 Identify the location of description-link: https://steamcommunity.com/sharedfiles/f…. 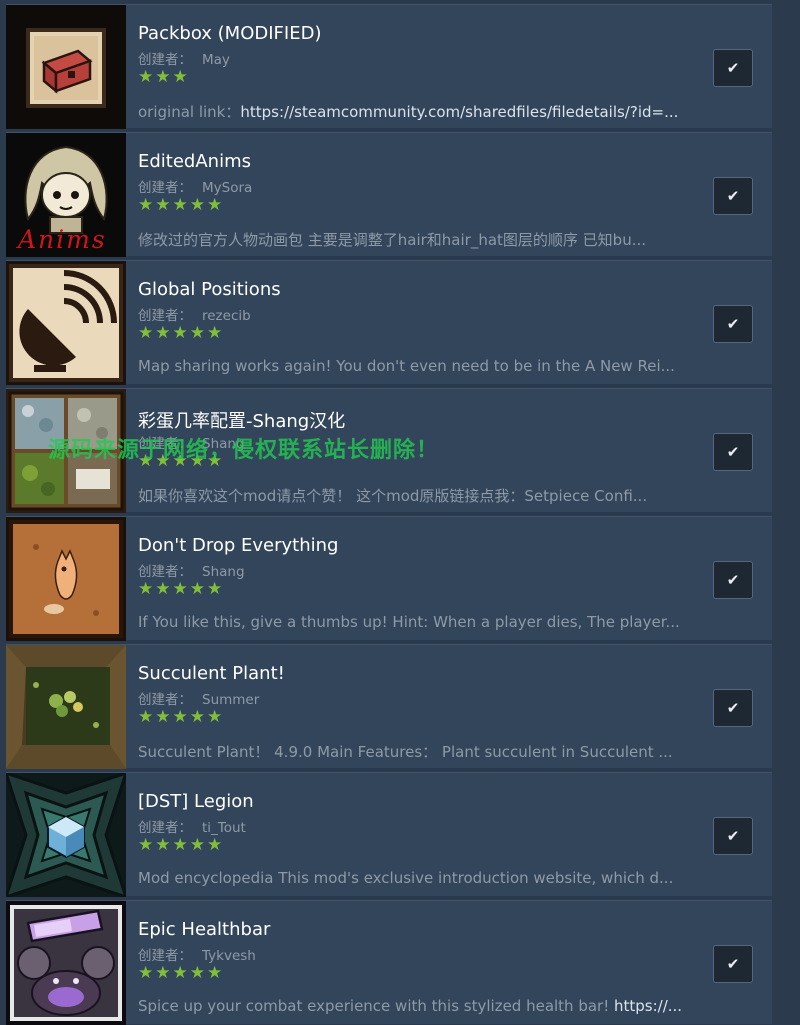
(459, 112).